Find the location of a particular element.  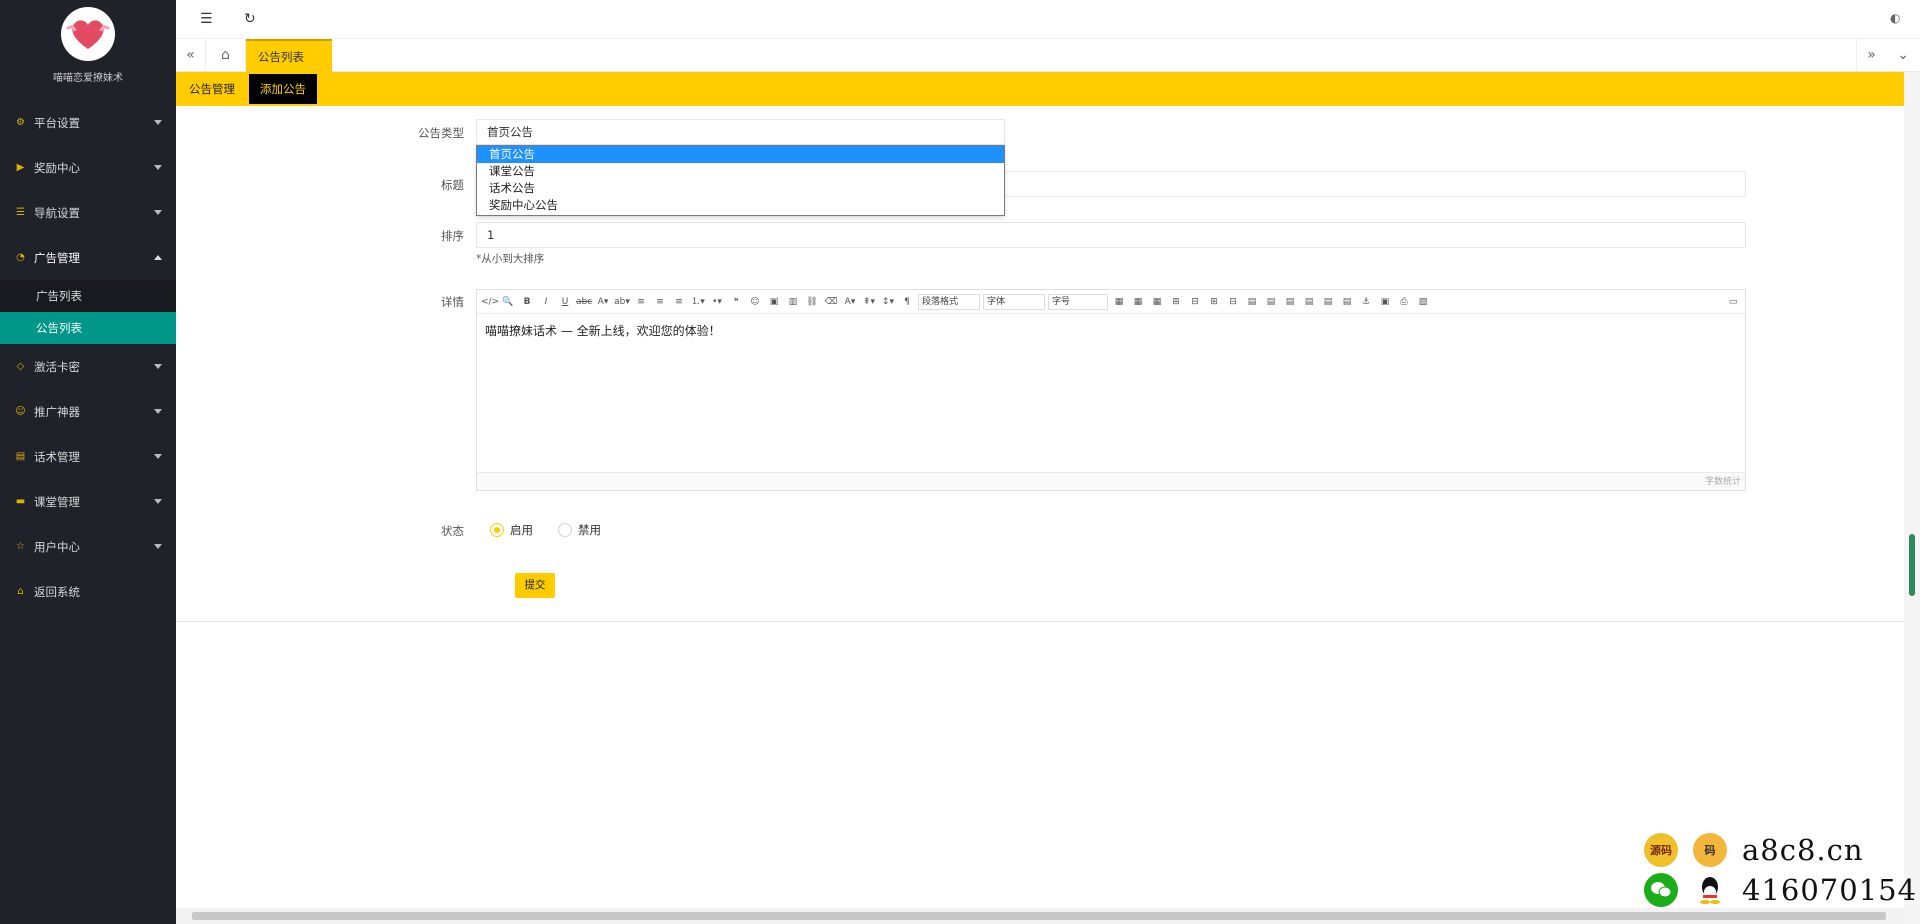

menu-return-system: ⌂ 返回系统 is located at coordinates (88, 591).